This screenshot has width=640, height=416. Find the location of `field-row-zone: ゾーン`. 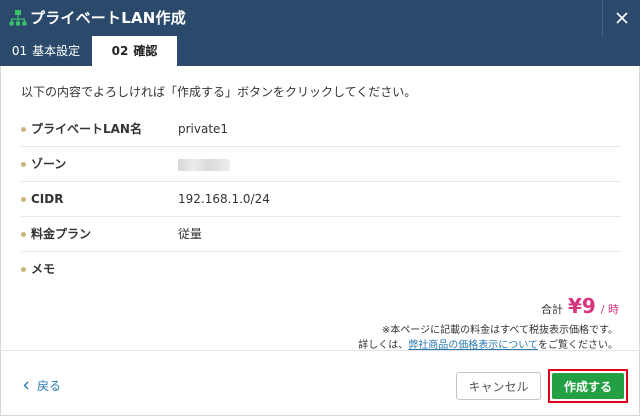

field-row-zone: ゾーン is located at coordinates (321, 164).